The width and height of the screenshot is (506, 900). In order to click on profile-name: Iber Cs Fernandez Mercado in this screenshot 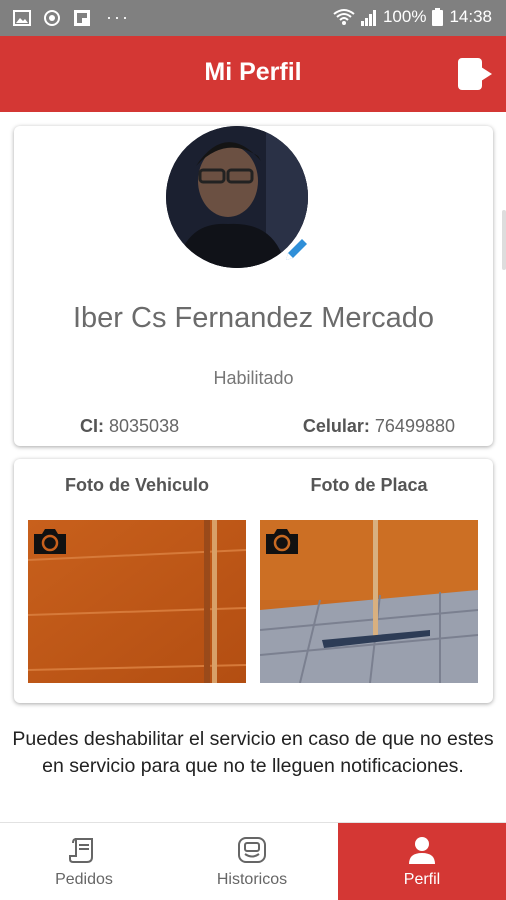, I will do `click(253, 318)`.